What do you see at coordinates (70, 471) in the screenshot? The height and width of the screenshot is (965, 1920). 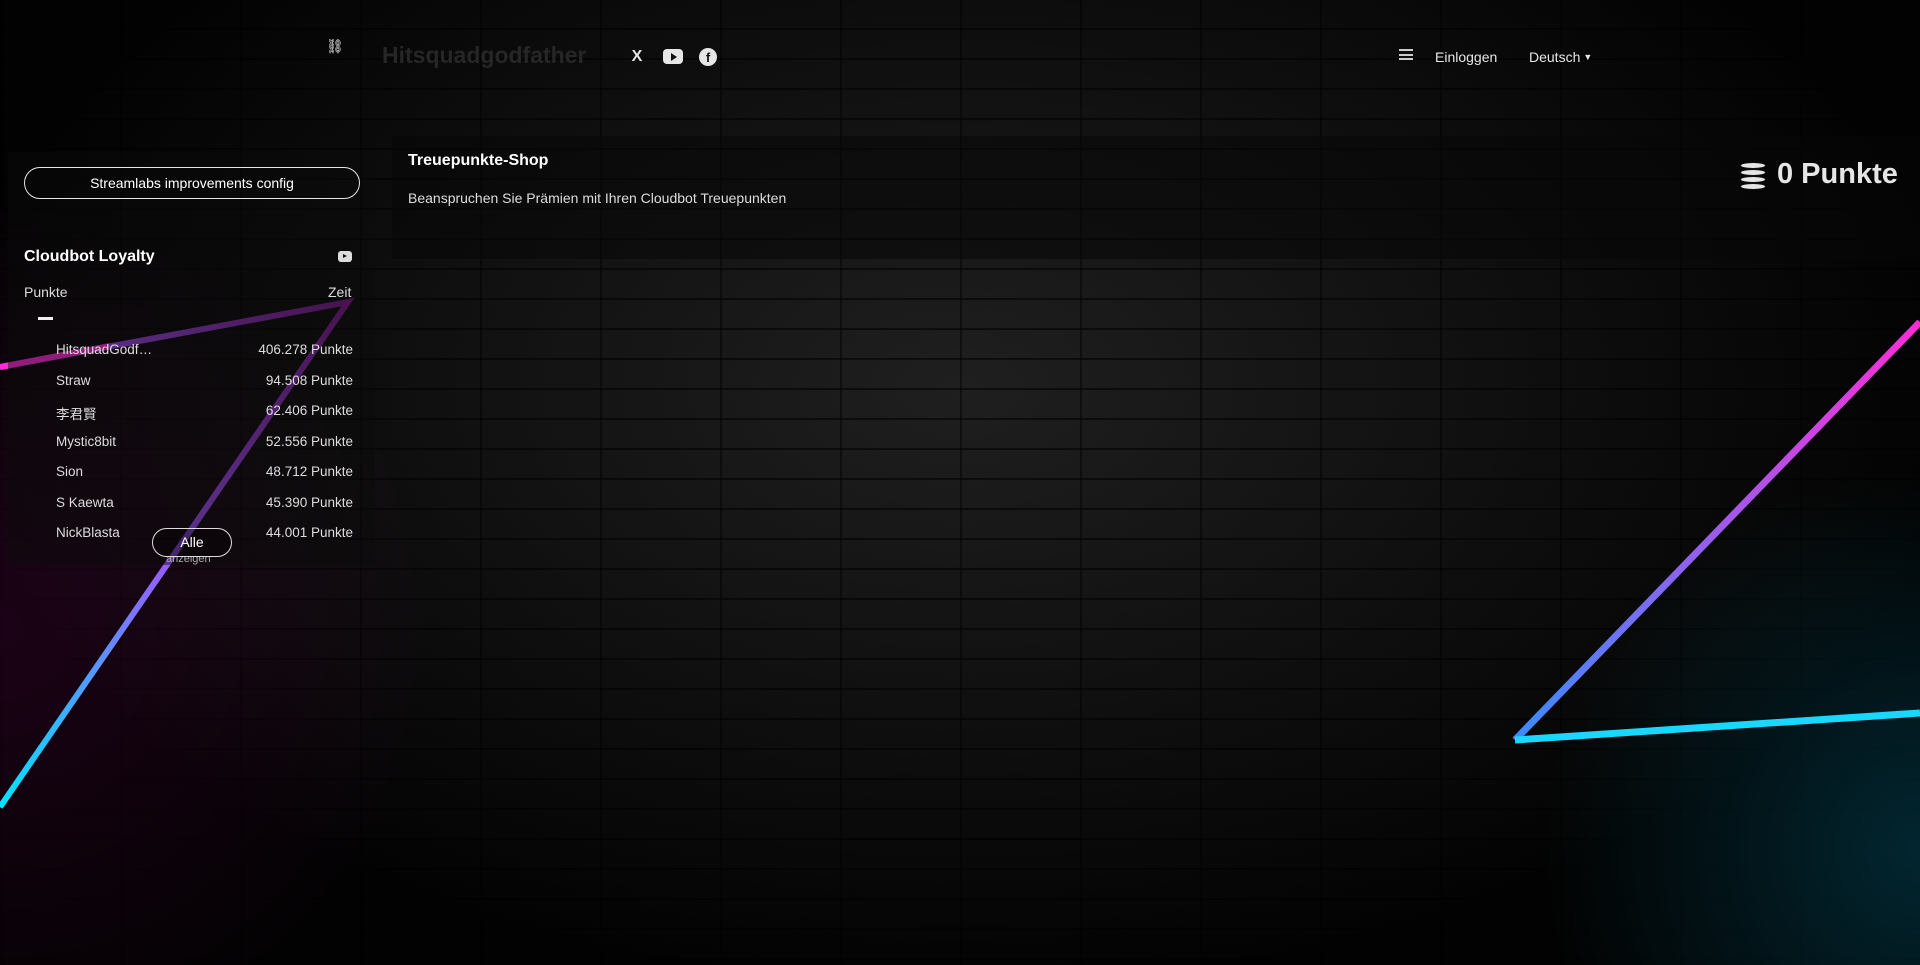 I see `user-name: Sion` at bounding box center [70, 471].